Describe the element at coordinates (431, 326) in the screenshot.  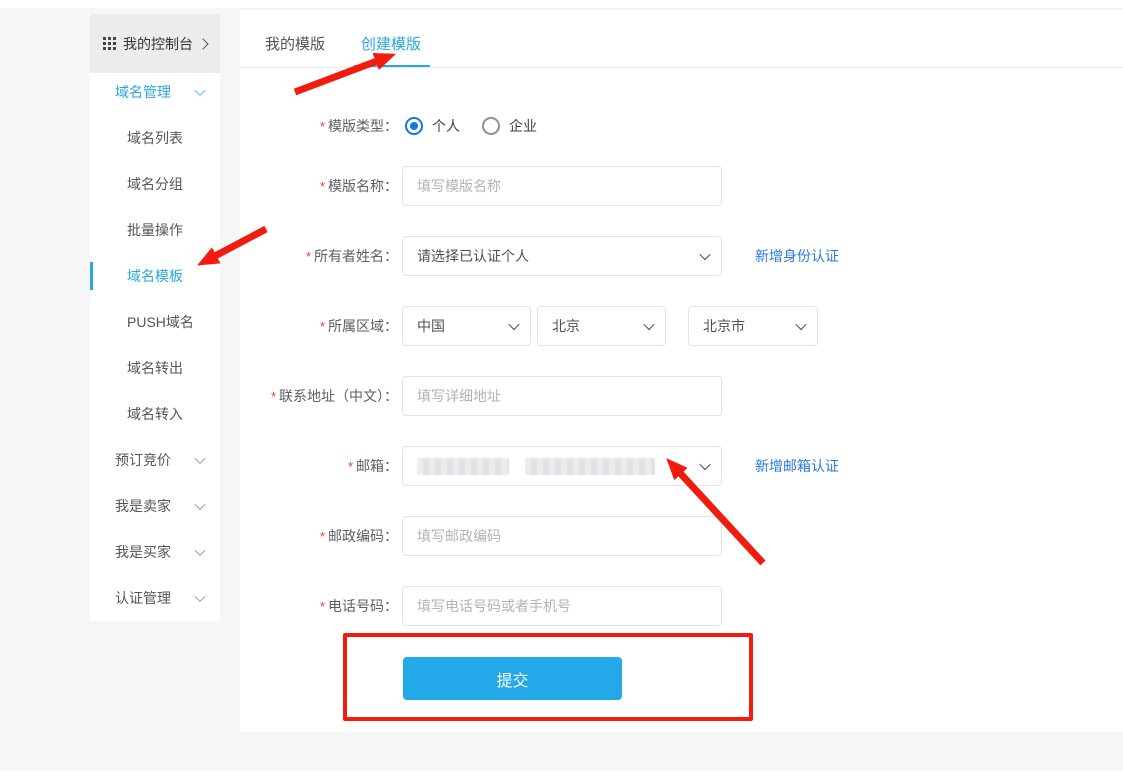
I see `select-value: 中国` at that location.